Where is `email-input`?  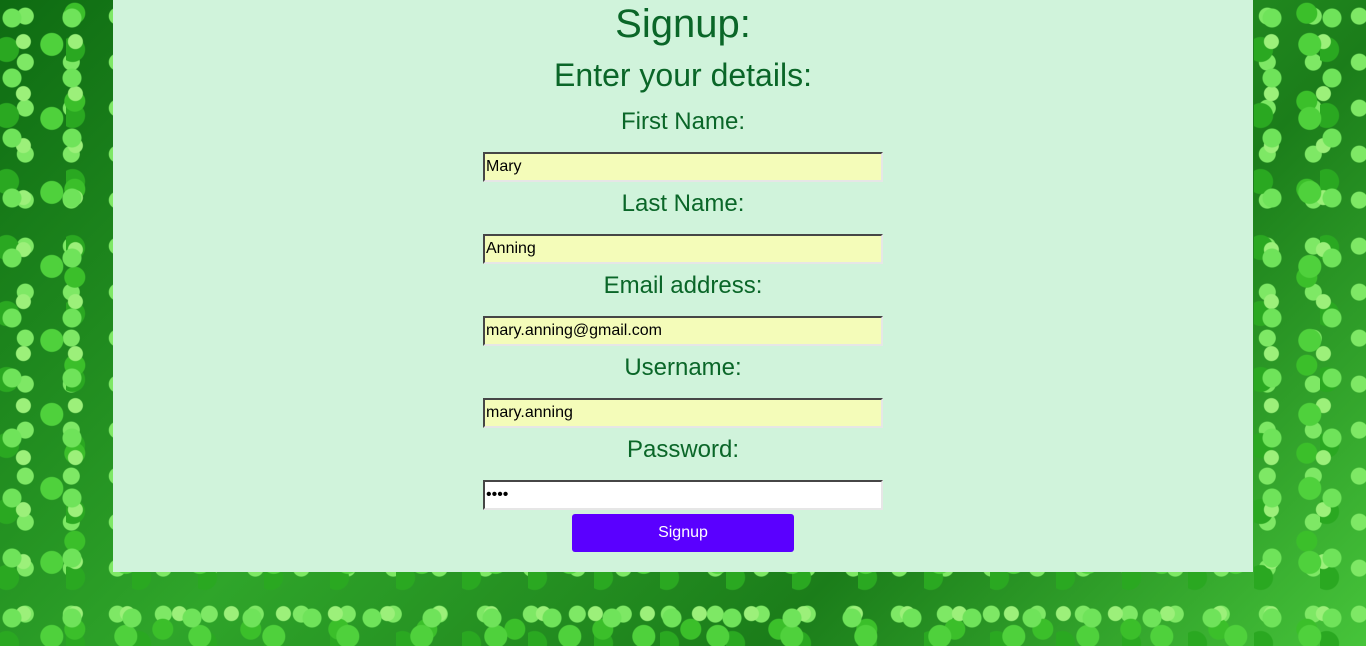 email-input is located at coordinates (683, 331).